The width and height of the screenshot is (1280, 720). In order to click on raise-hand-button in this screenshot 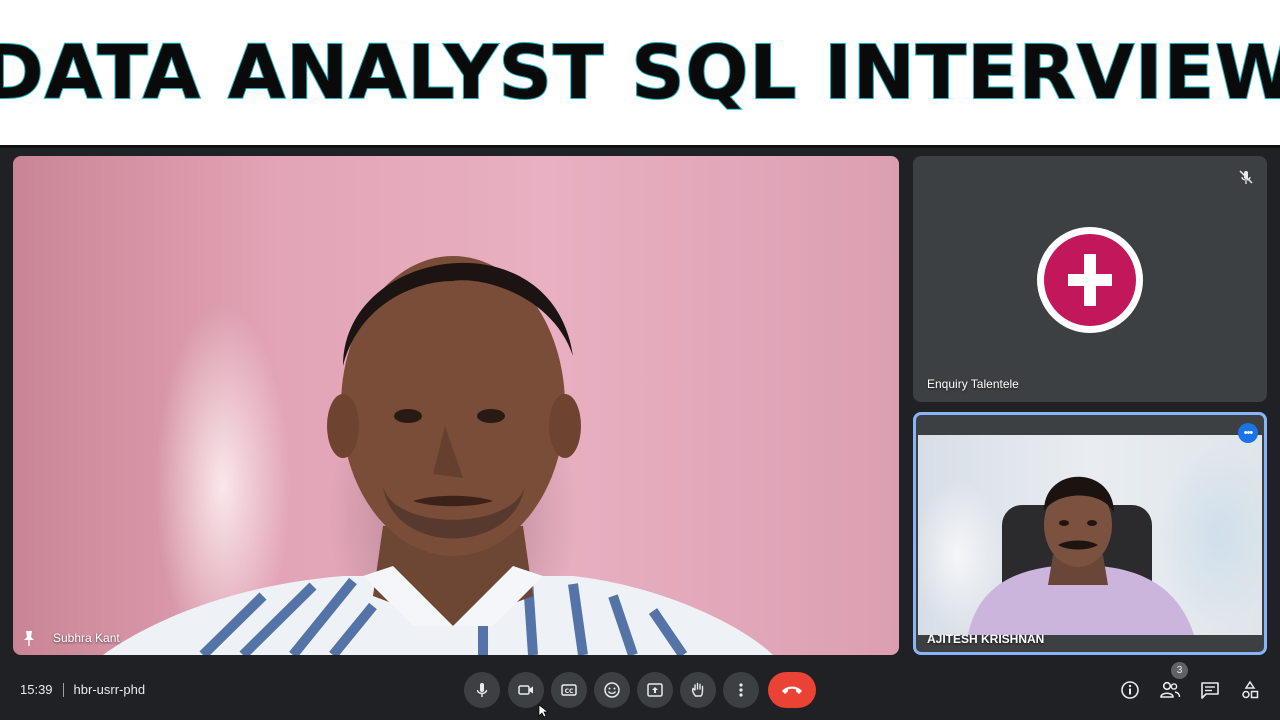, I will do `click(698, 690)`.